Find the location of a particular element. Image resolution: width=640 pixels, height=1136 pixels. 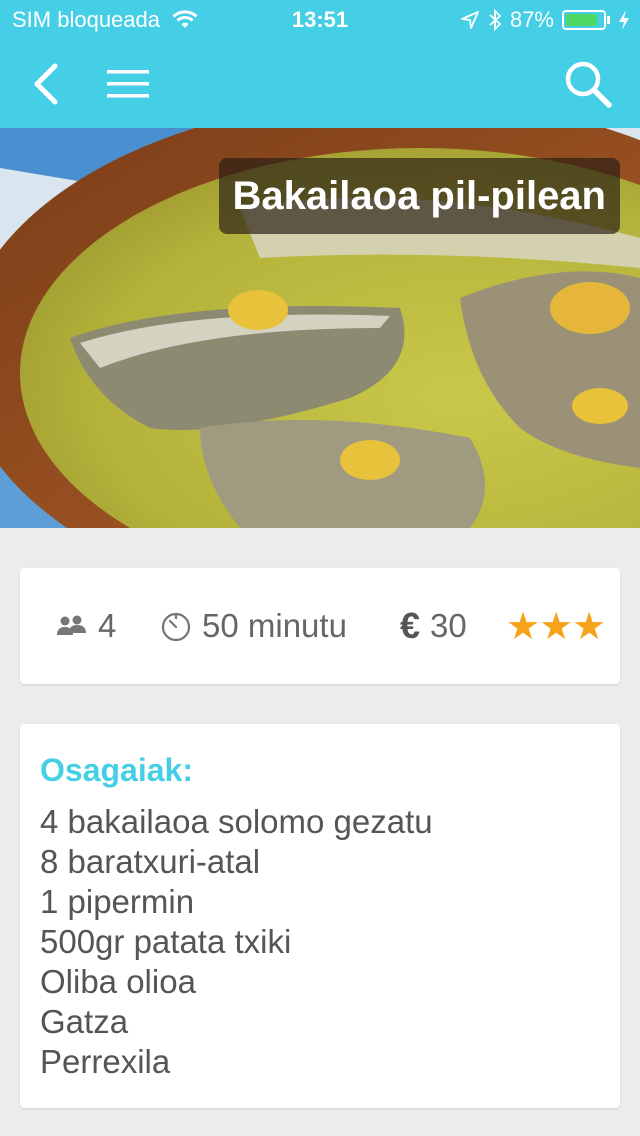

ingredient-item: 4 bakailaoa solomo gezatu is located at coordinates (236, 821).